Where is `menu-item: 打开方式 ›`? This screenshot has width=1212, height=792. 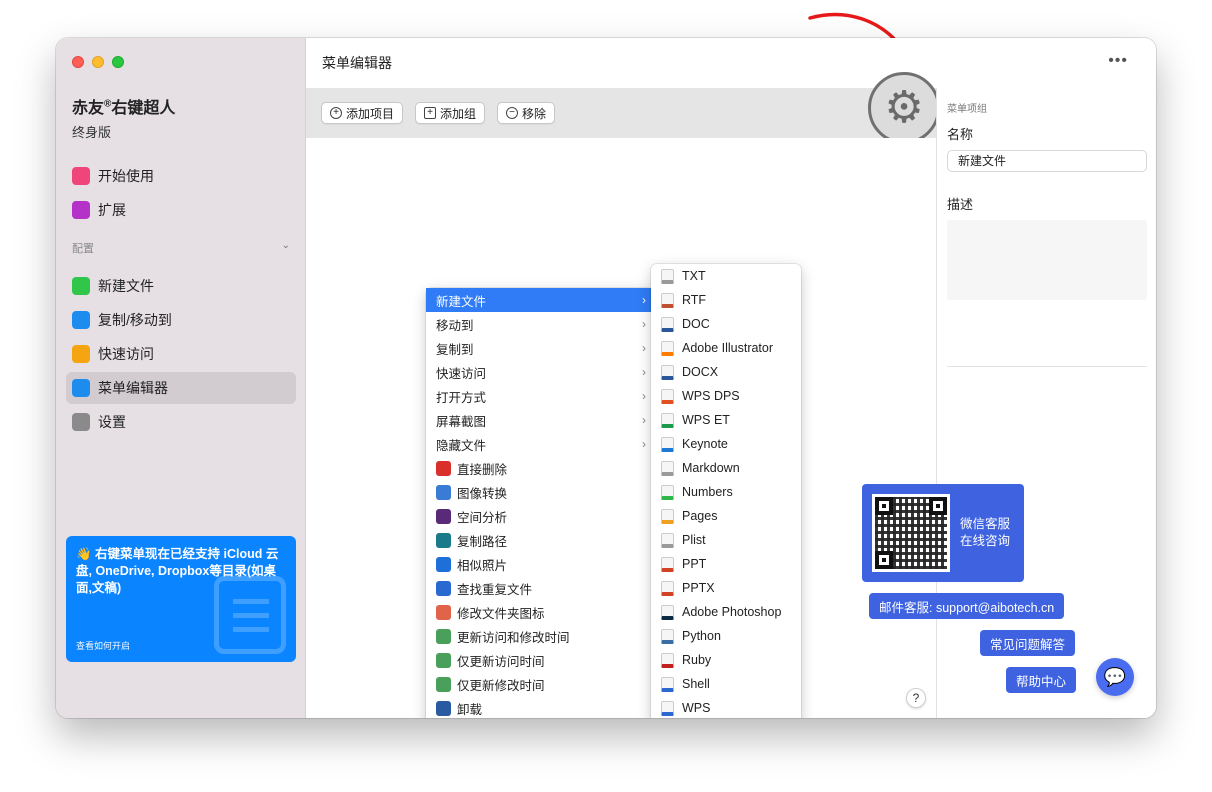 menu-item: 打开方式 › is located at coordinates (540, 396).